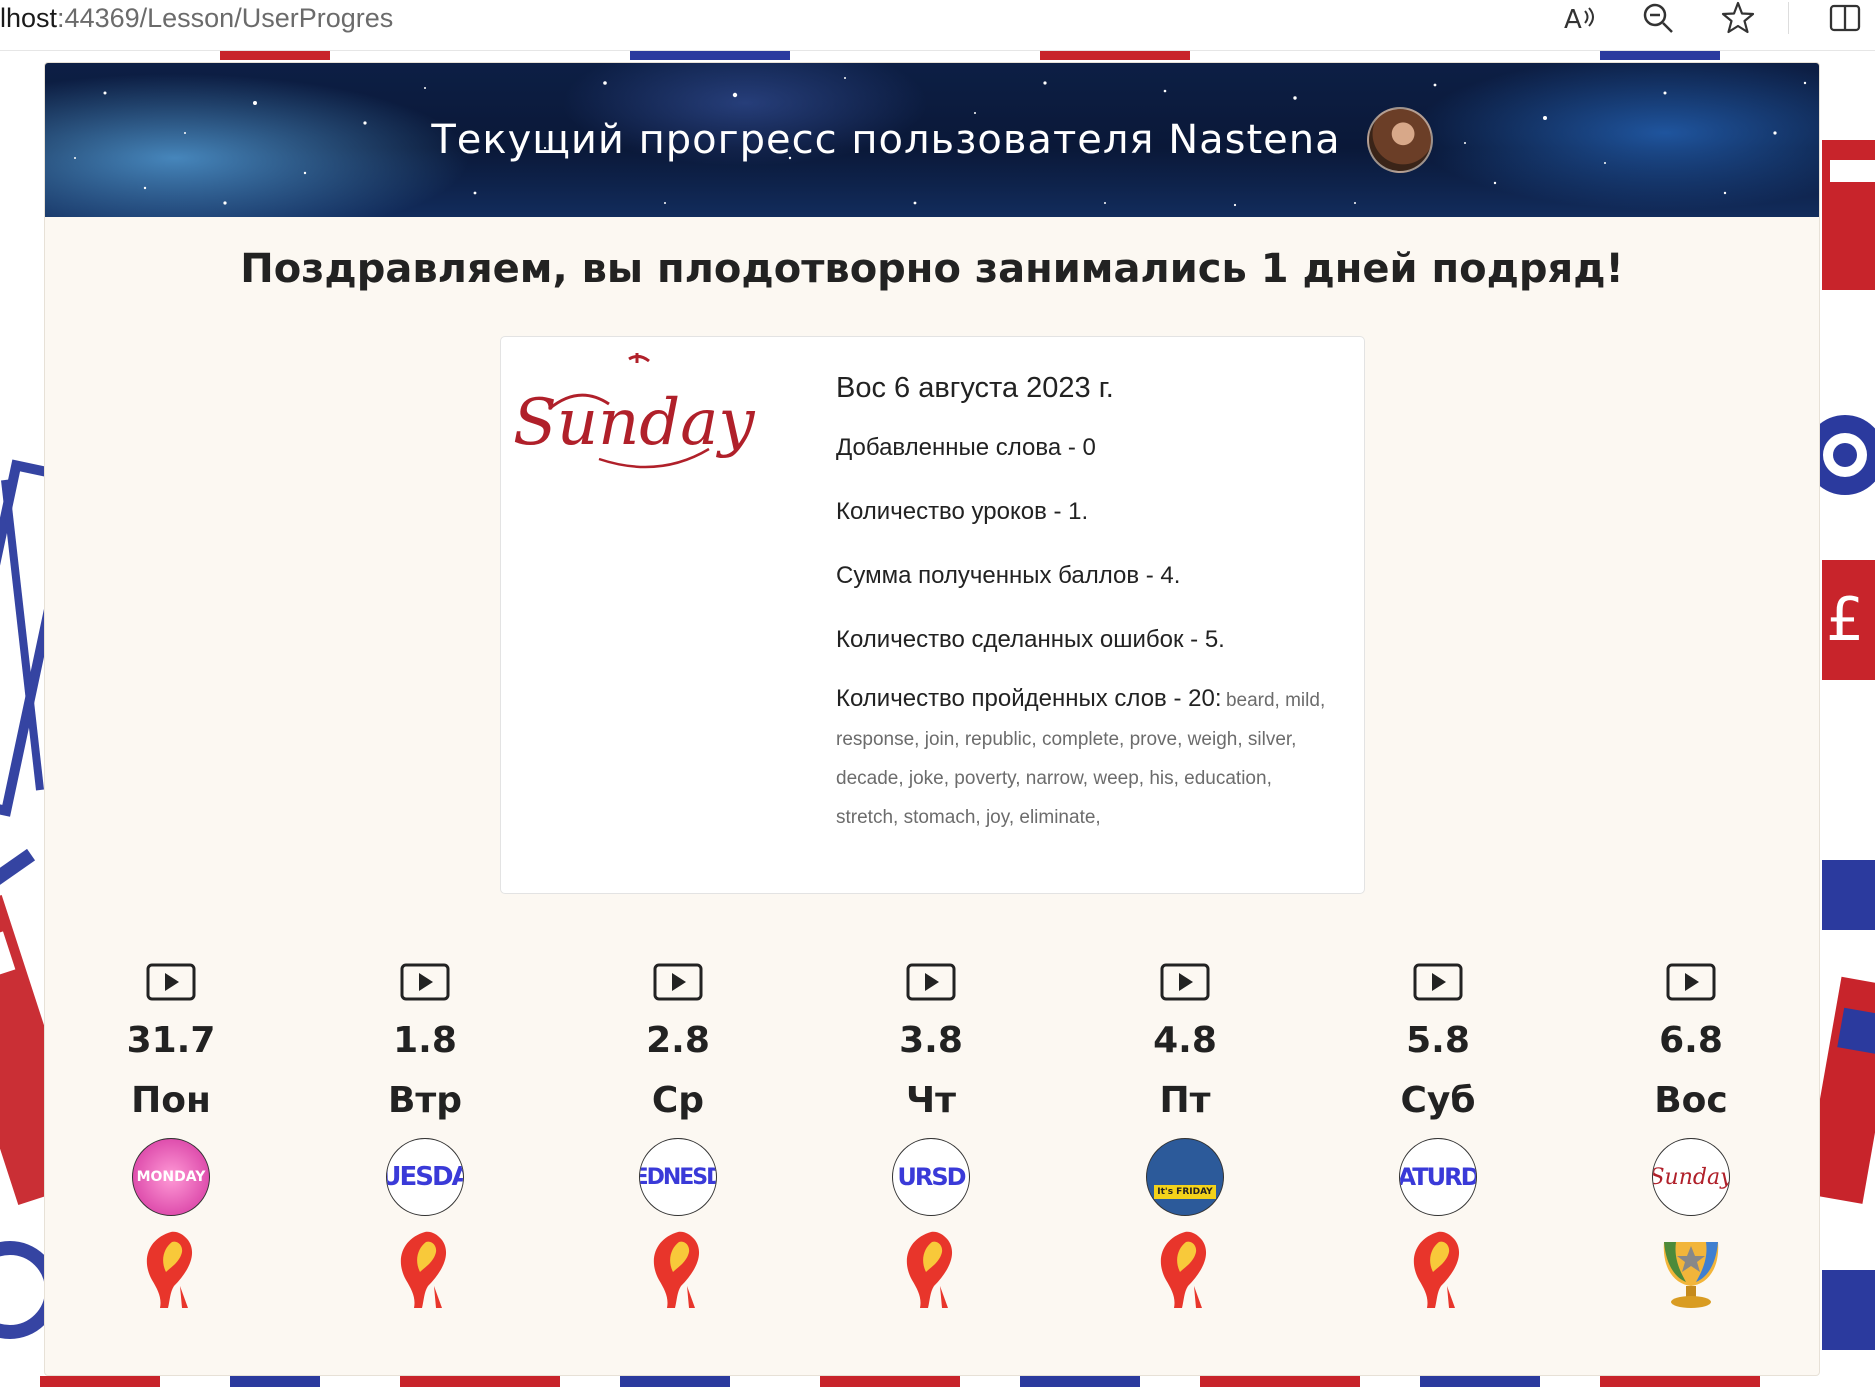  I want to click on weekday-badge: URSD, so click(931, 1177).